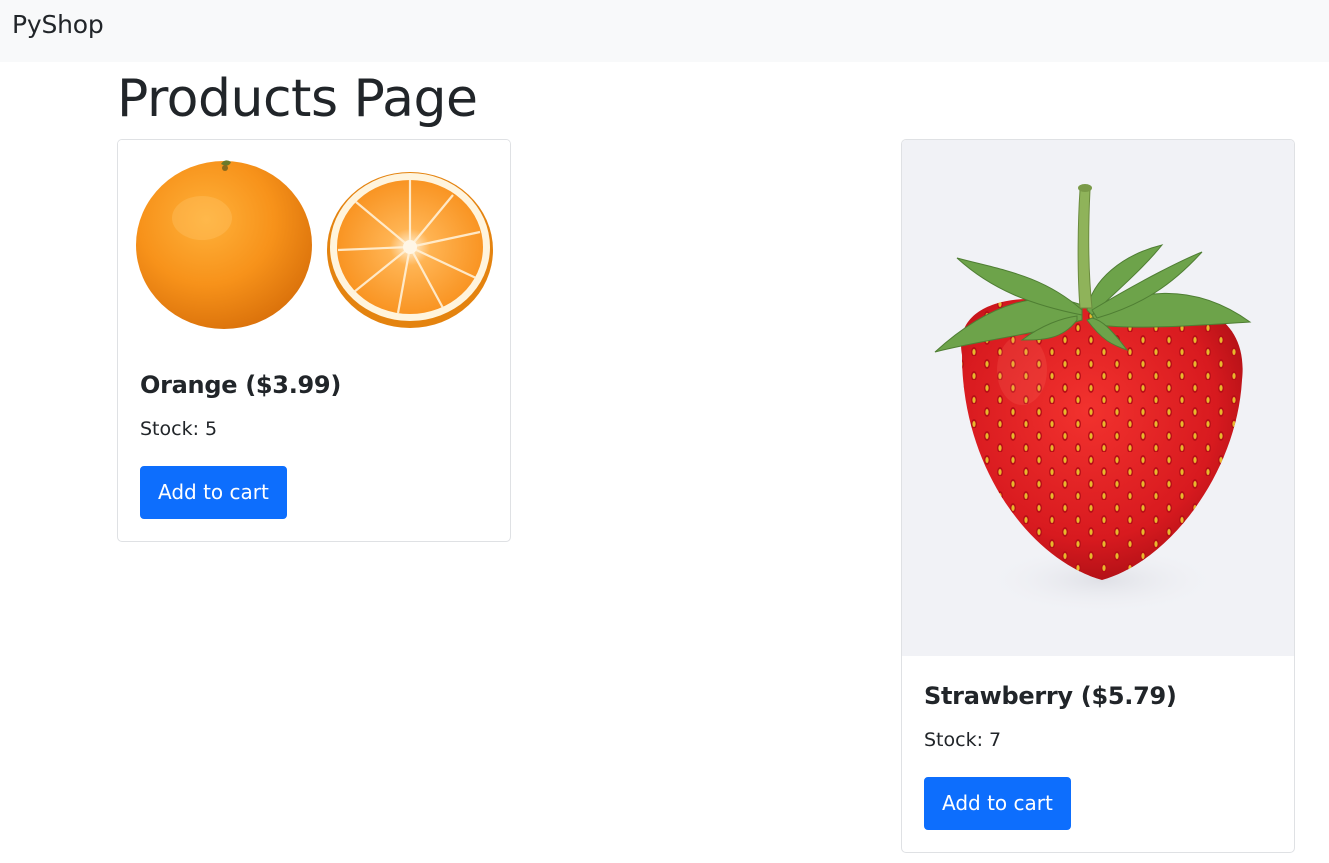 The width and height of the screenshot is (1329, 863). What do you see at coordinates (1093, 399) in the screenshot?
I see `strawberry-fruit-image` at bounding box center [1093, 399].